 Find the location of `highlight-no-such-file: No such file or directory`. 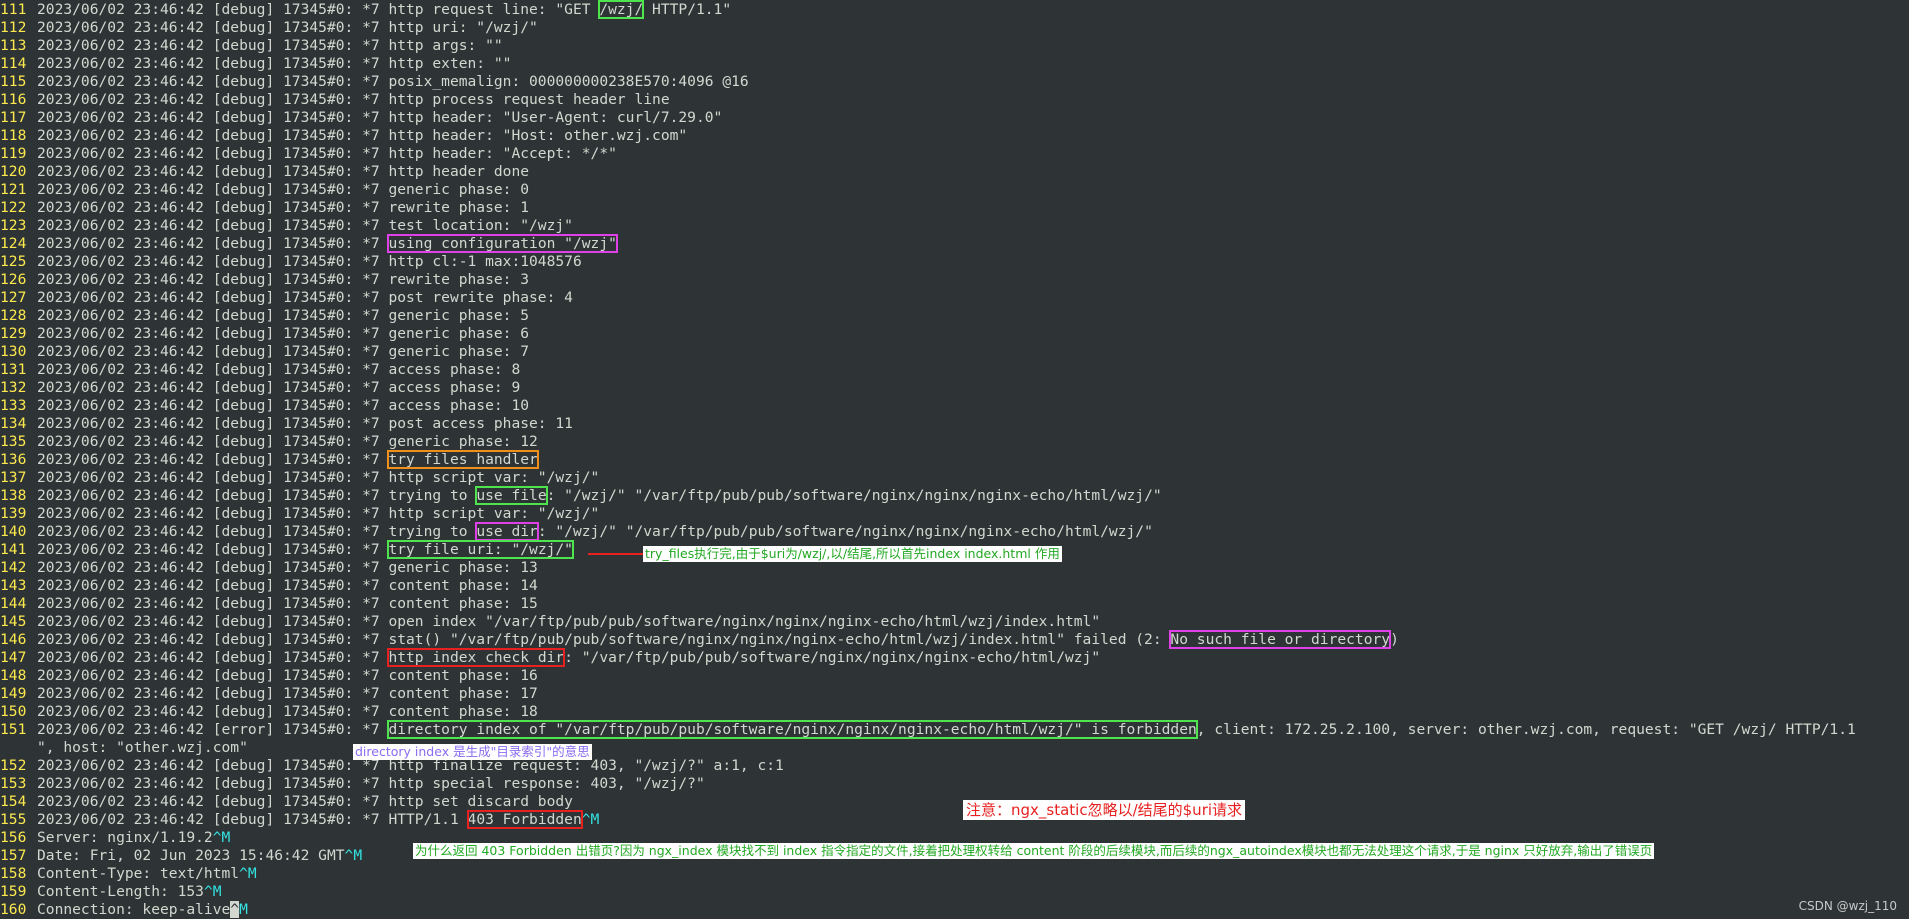

highlight-no-such-file: No such file or directory is located at coordinates (1280, 639).